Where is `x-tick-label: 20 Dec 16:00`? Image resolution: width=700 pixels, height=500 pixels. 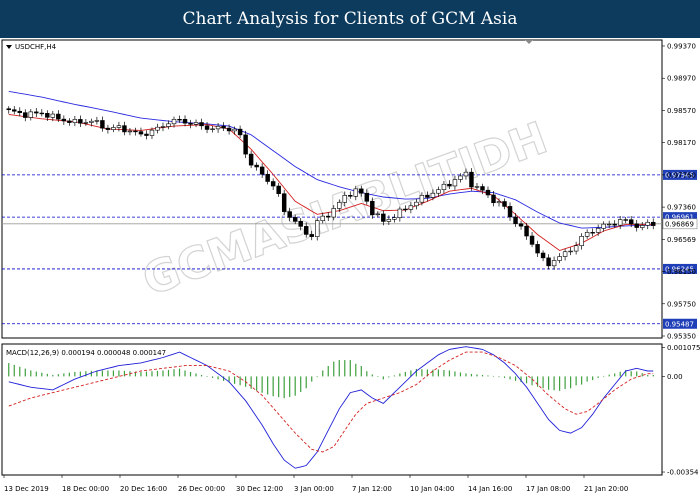 x-tick-label: 20 Dec 16:00 is located at coordinates (143, 489).